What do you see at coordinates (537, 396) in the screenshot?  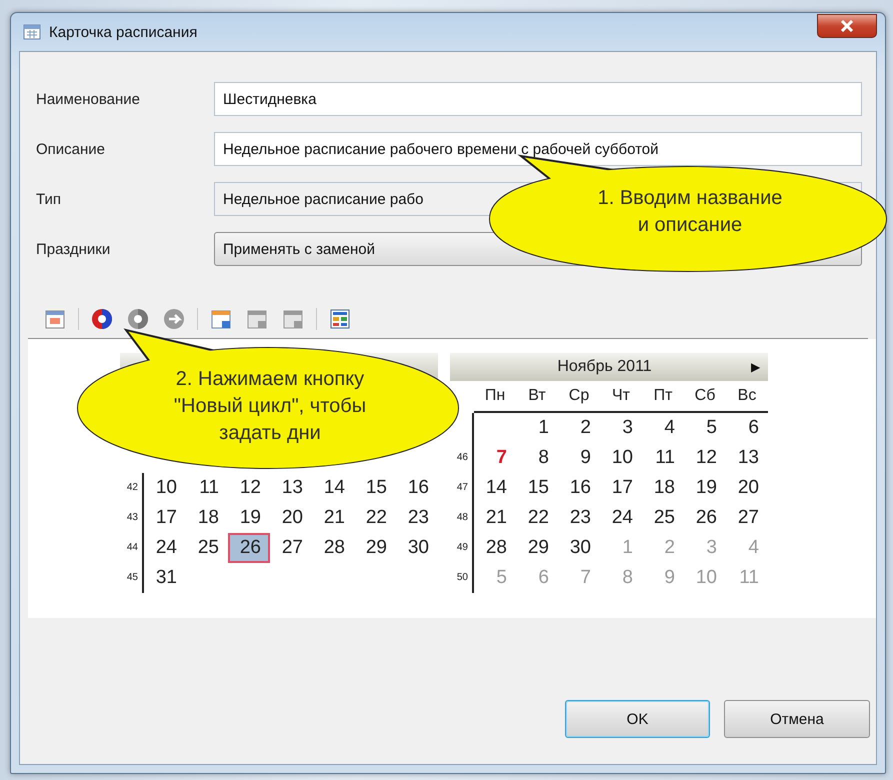 I see `weekday-label: Вт` at bounding box center [537, 396].